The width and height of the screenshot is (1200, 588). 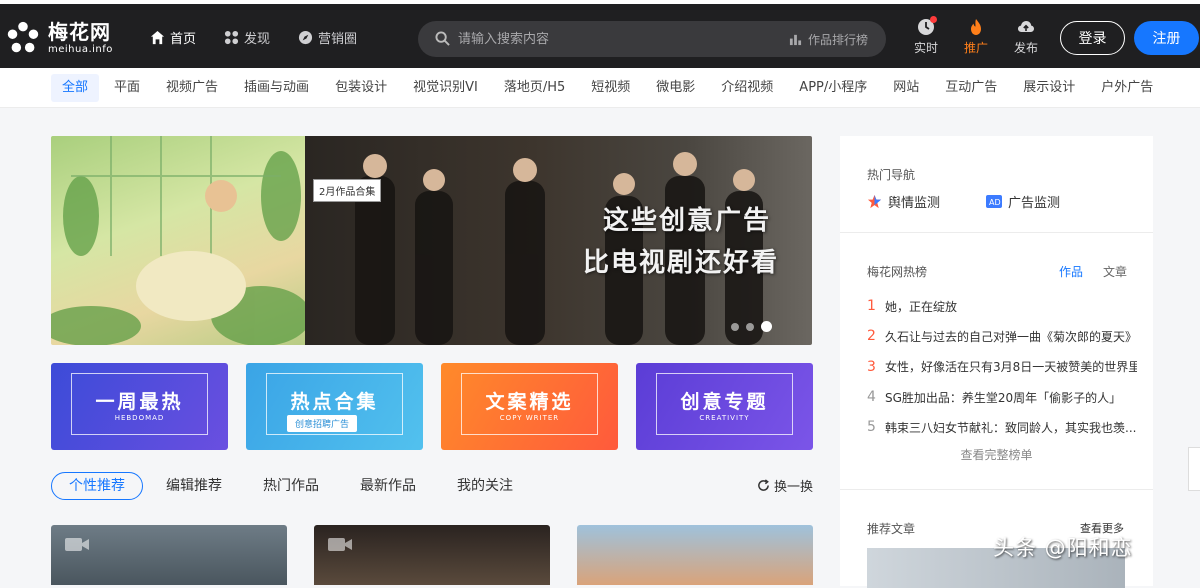 I want to click on tab-editor-recommend: 编辑推荐, so click(x=194, y=486).